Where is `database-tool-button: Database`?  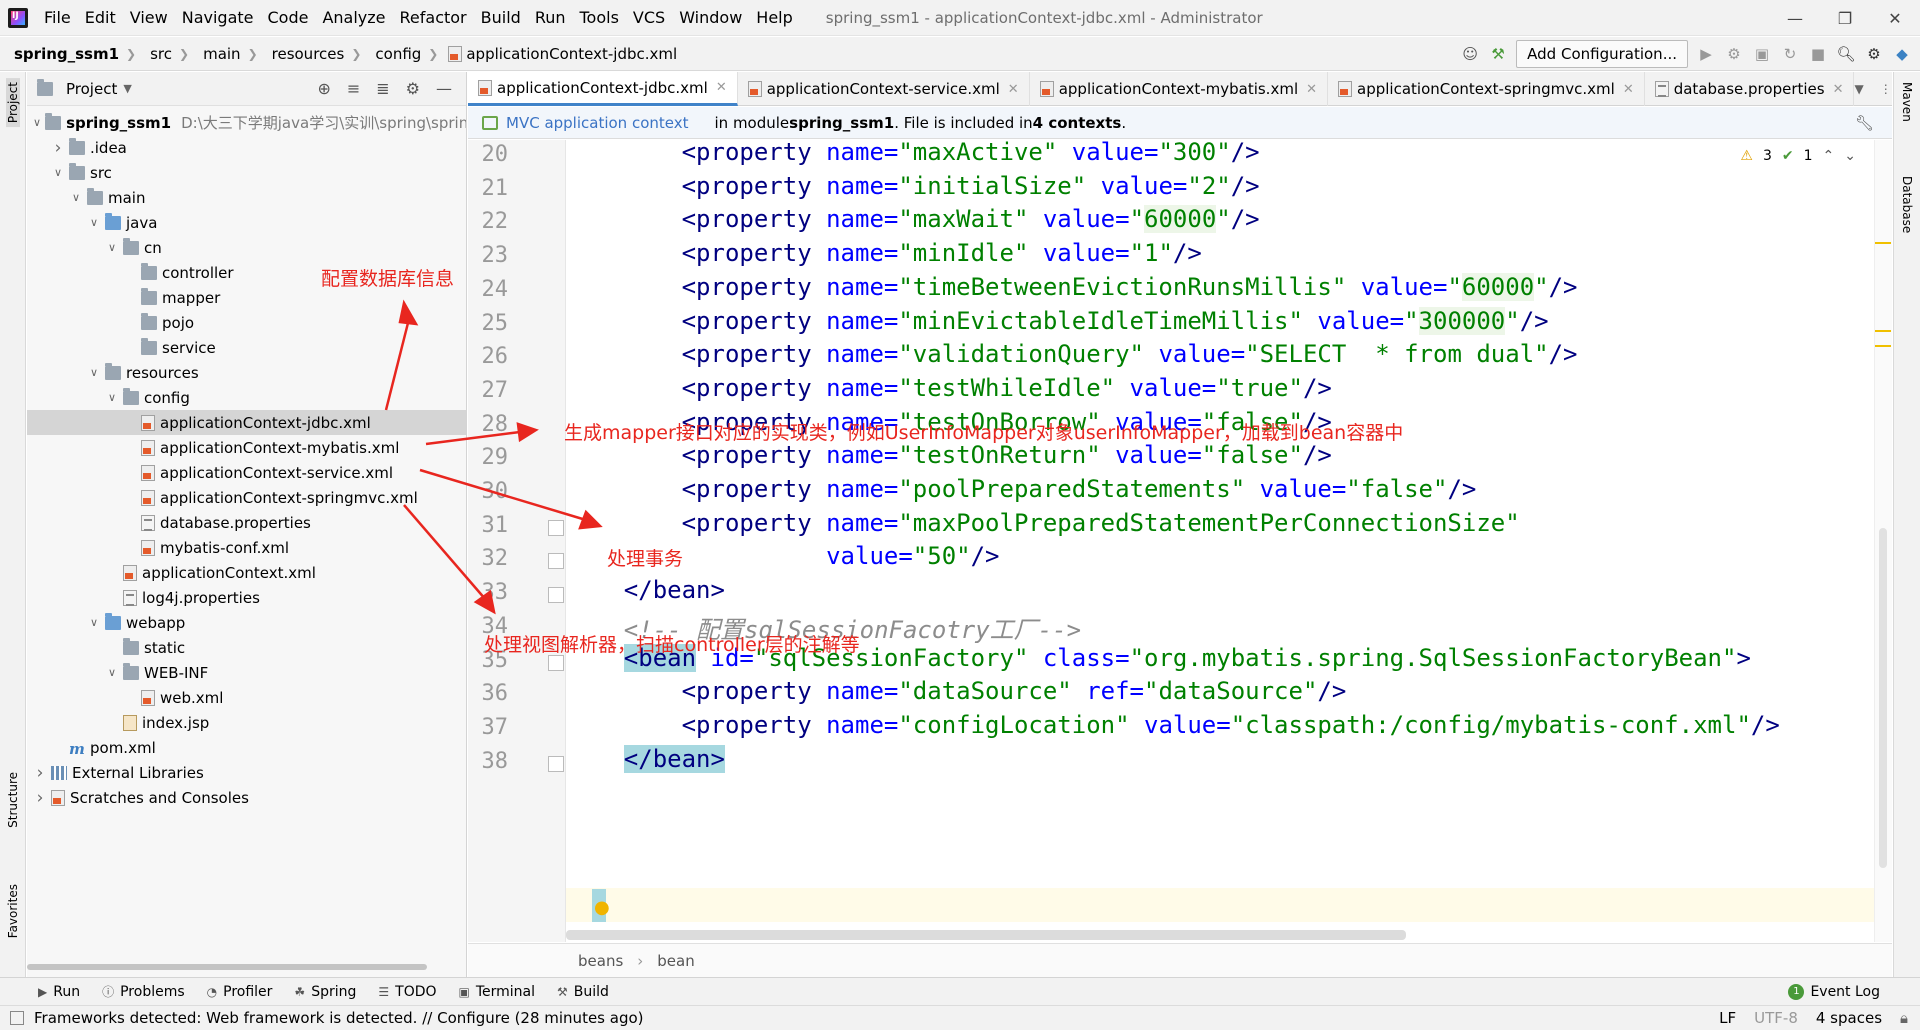 database-tool-button: Database is located at coordinates (1907, 204).